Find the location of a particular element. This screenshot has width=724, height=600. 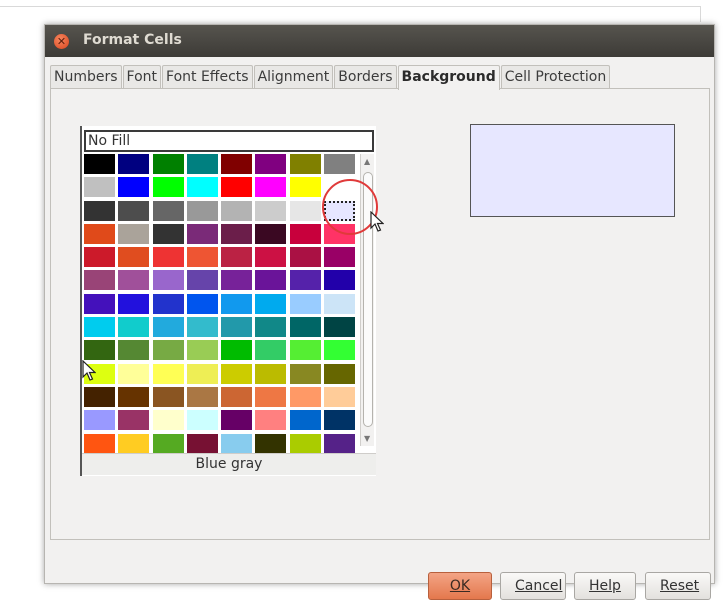

no-fill-option: No Fill is located at coordinates (229, 141).